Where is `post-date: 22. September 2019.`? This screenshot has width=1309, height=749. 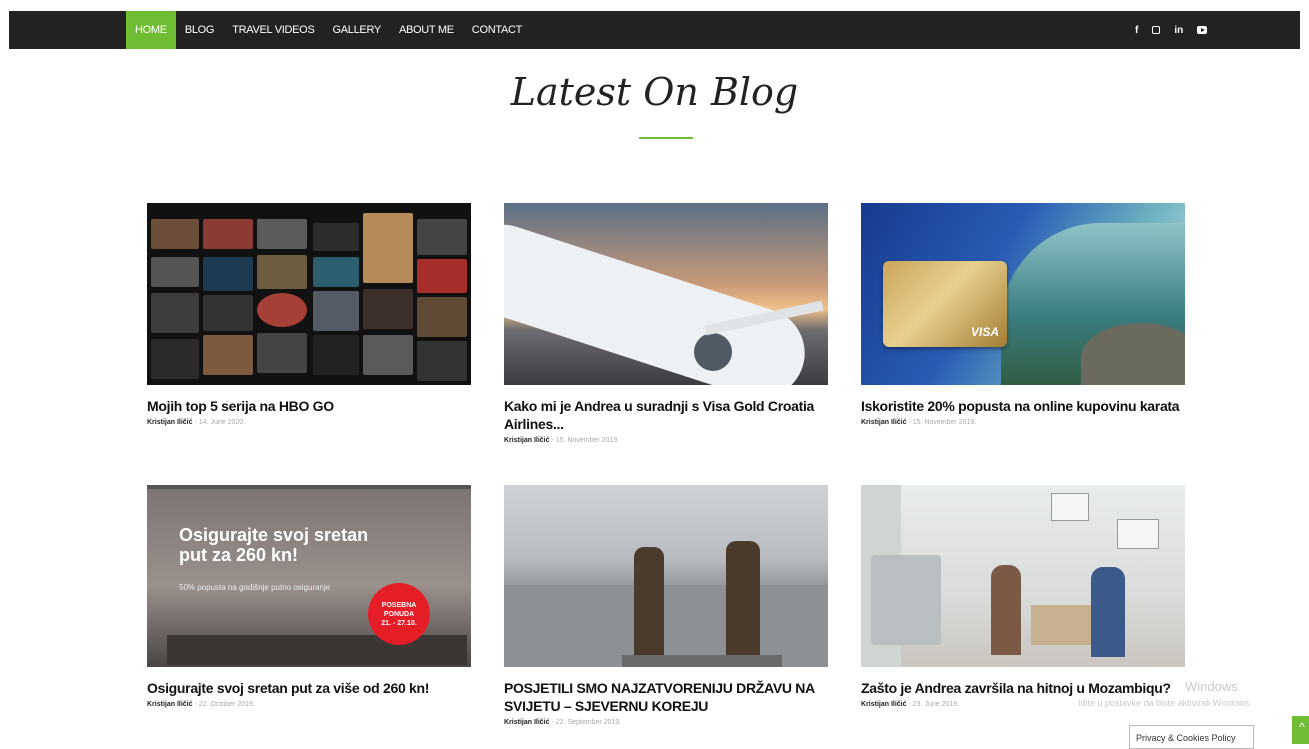
post-date: 22. September 2019. is located at coordinates (588, 722).